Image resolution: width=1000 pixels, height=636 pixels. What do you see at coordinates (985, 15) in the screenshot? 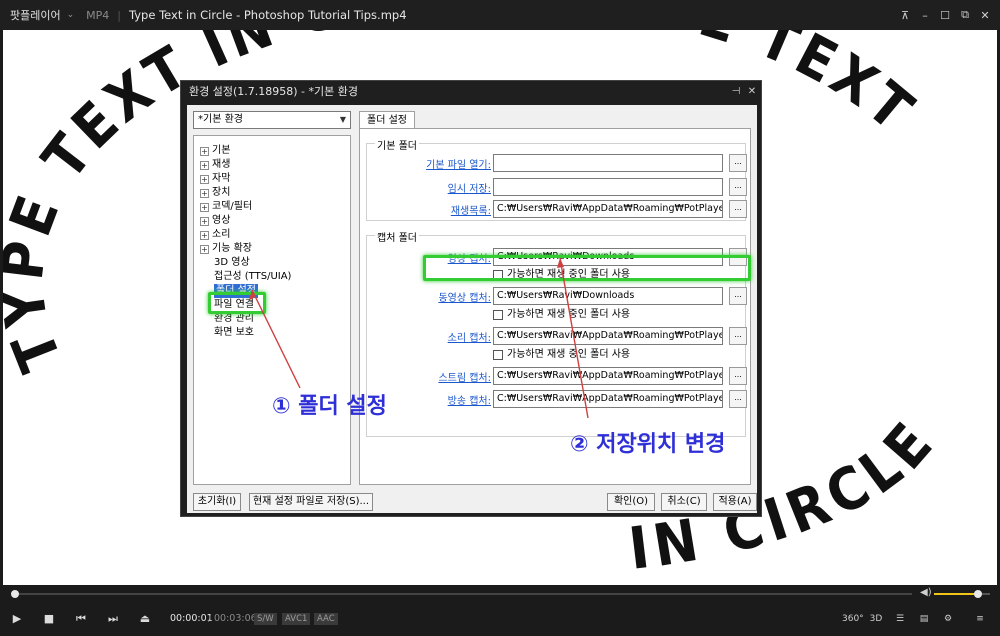
I see `close-icon: ✕` at bounding box center [985, 15].